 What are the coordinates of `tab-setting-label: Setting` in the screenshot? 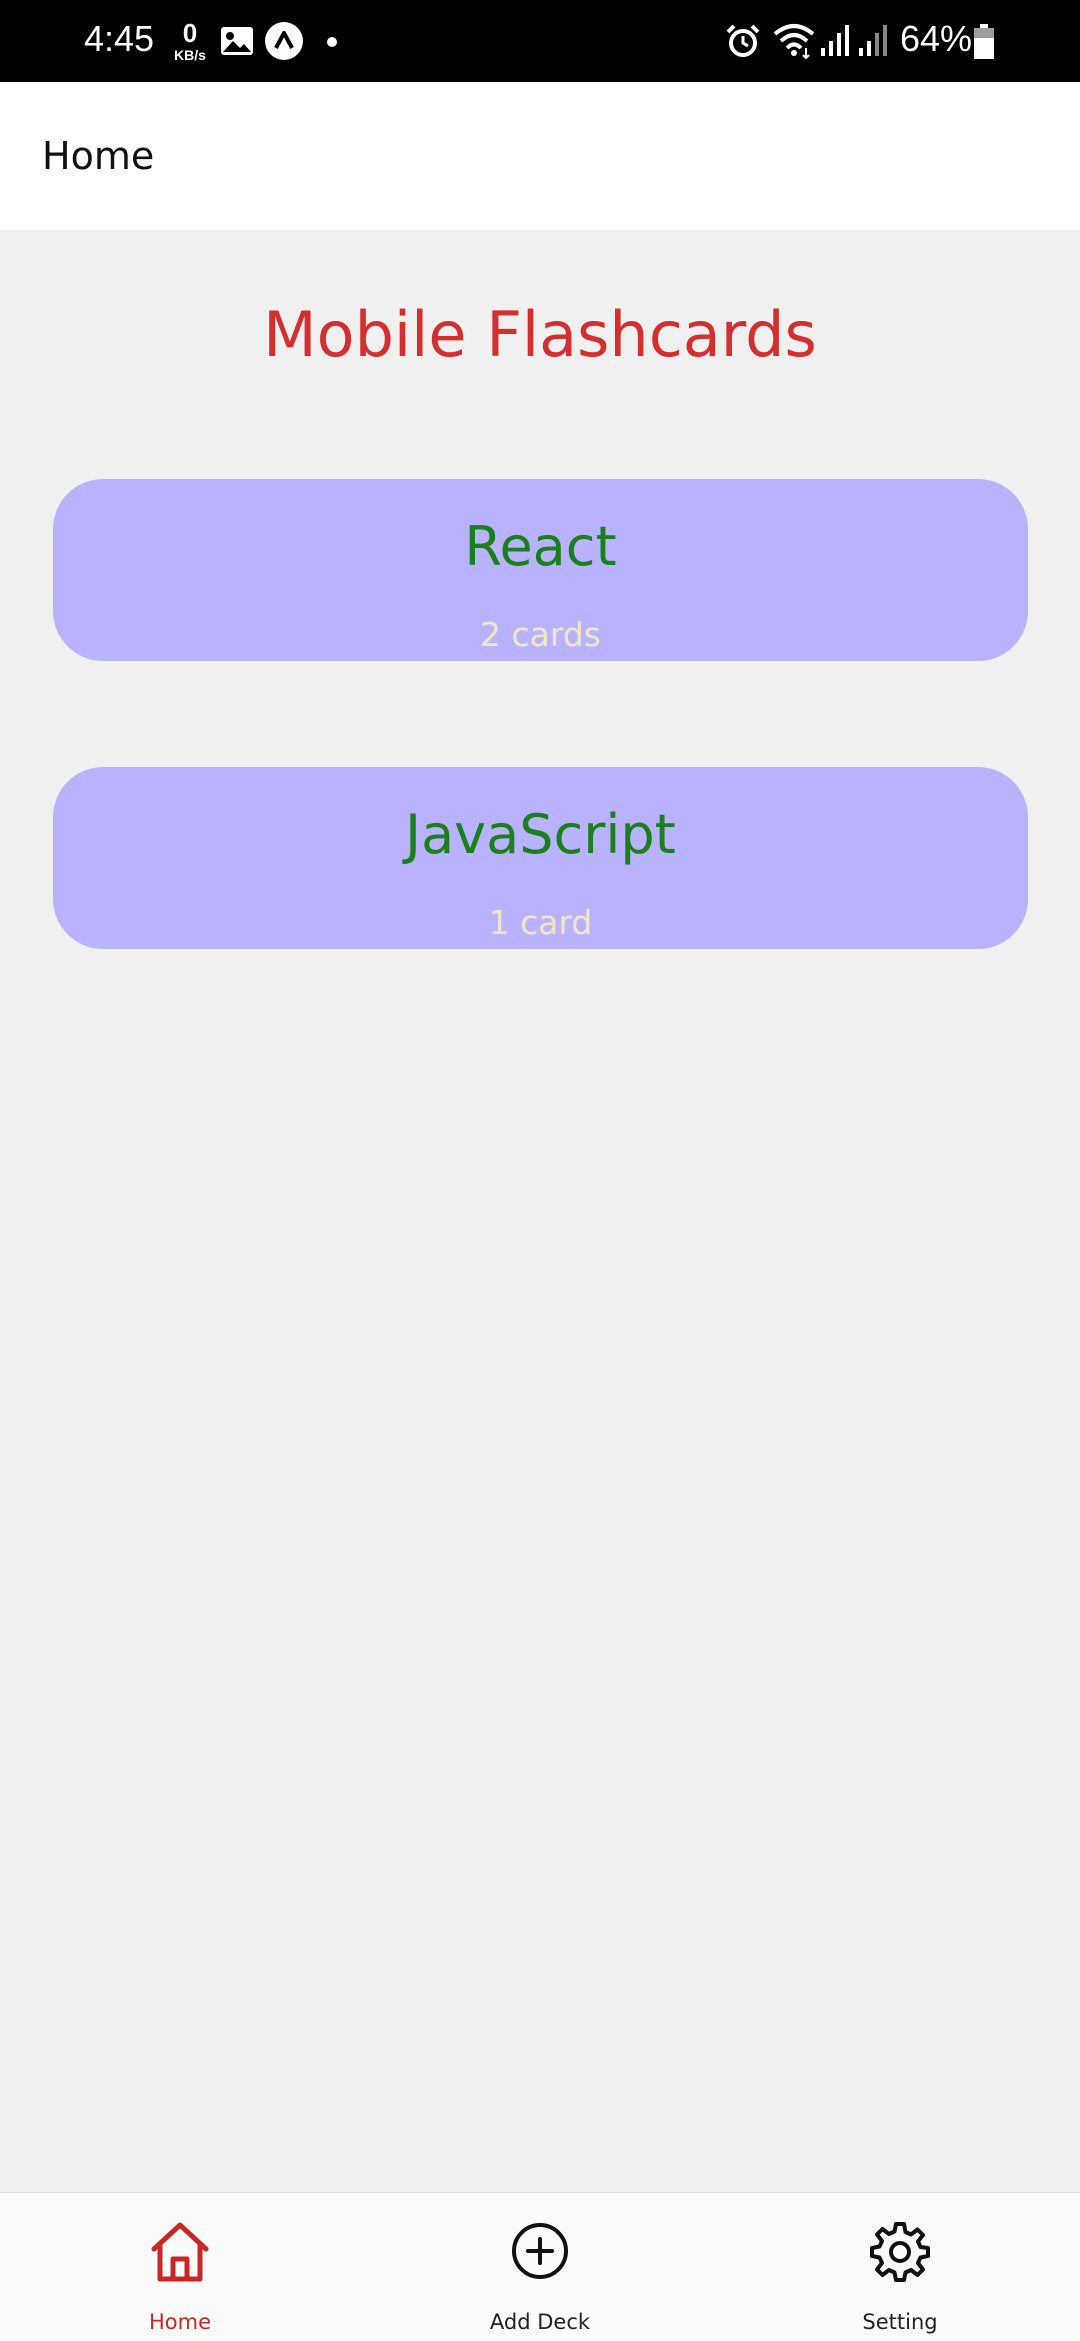 It's located at (900, 2322).